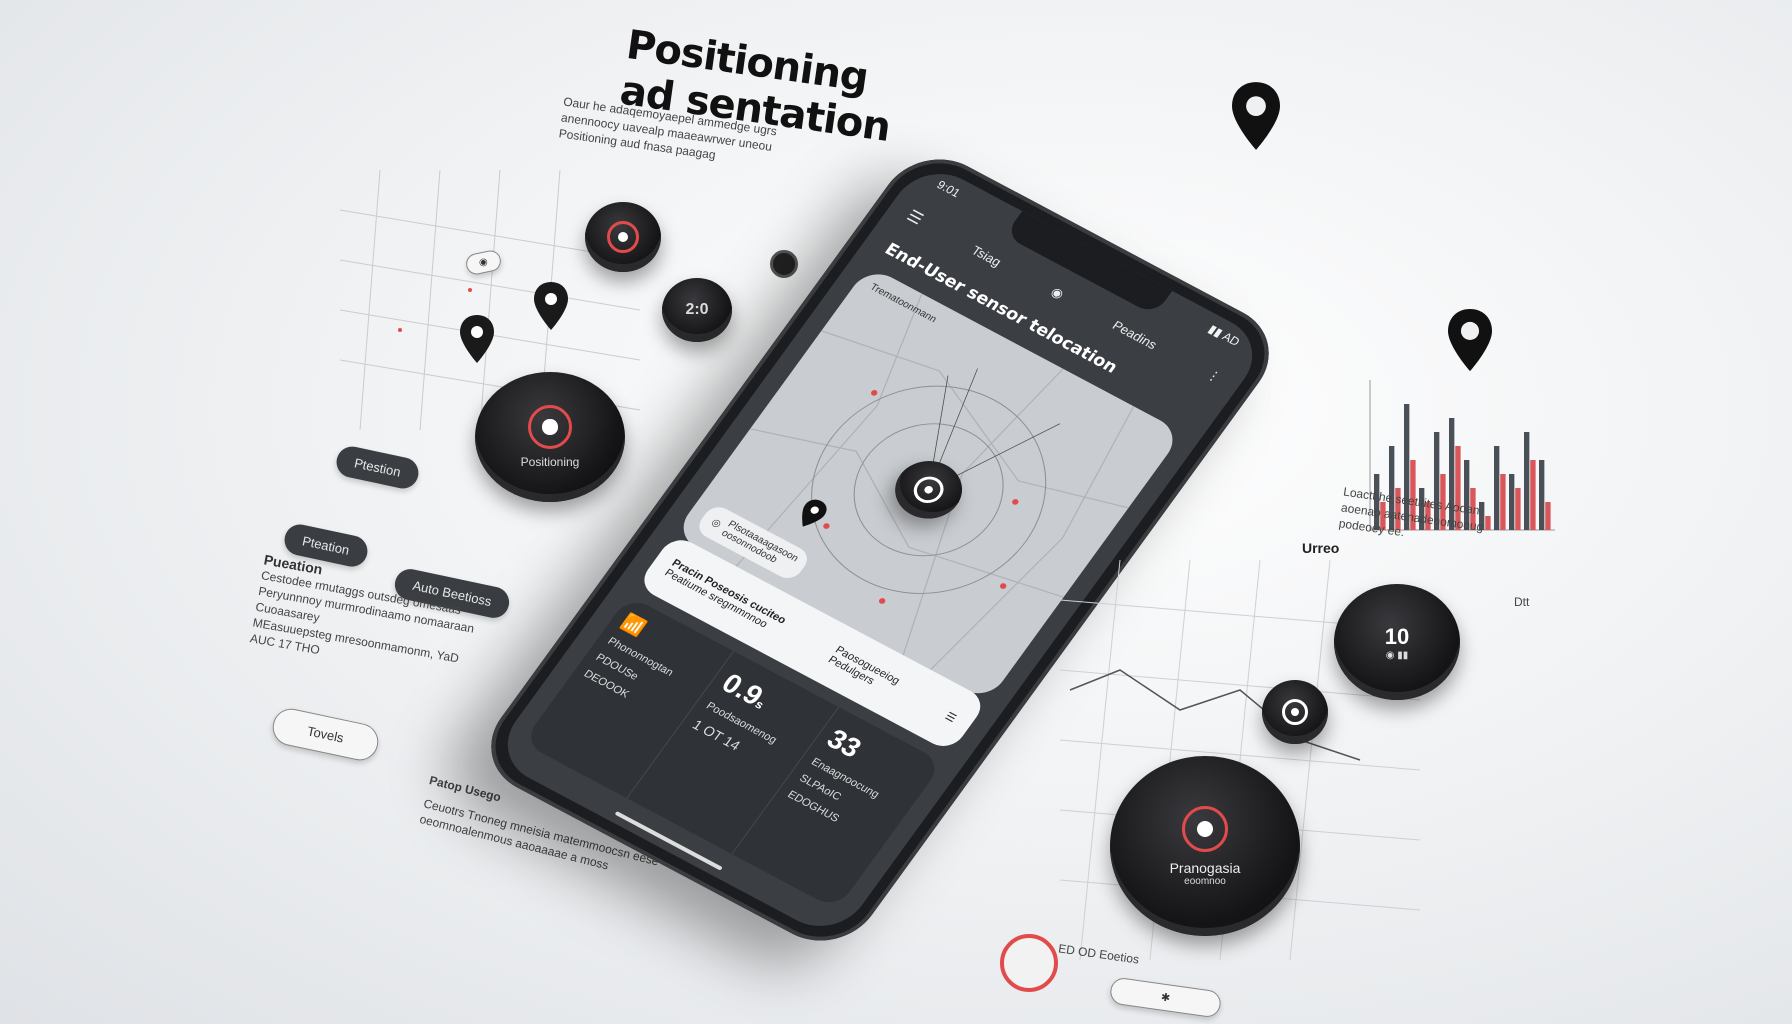 This screenshot has width=1792, height=1024. Describe the element at coordinates (844, 743) in the screenshot. I see `stat-value: 33` at that location.